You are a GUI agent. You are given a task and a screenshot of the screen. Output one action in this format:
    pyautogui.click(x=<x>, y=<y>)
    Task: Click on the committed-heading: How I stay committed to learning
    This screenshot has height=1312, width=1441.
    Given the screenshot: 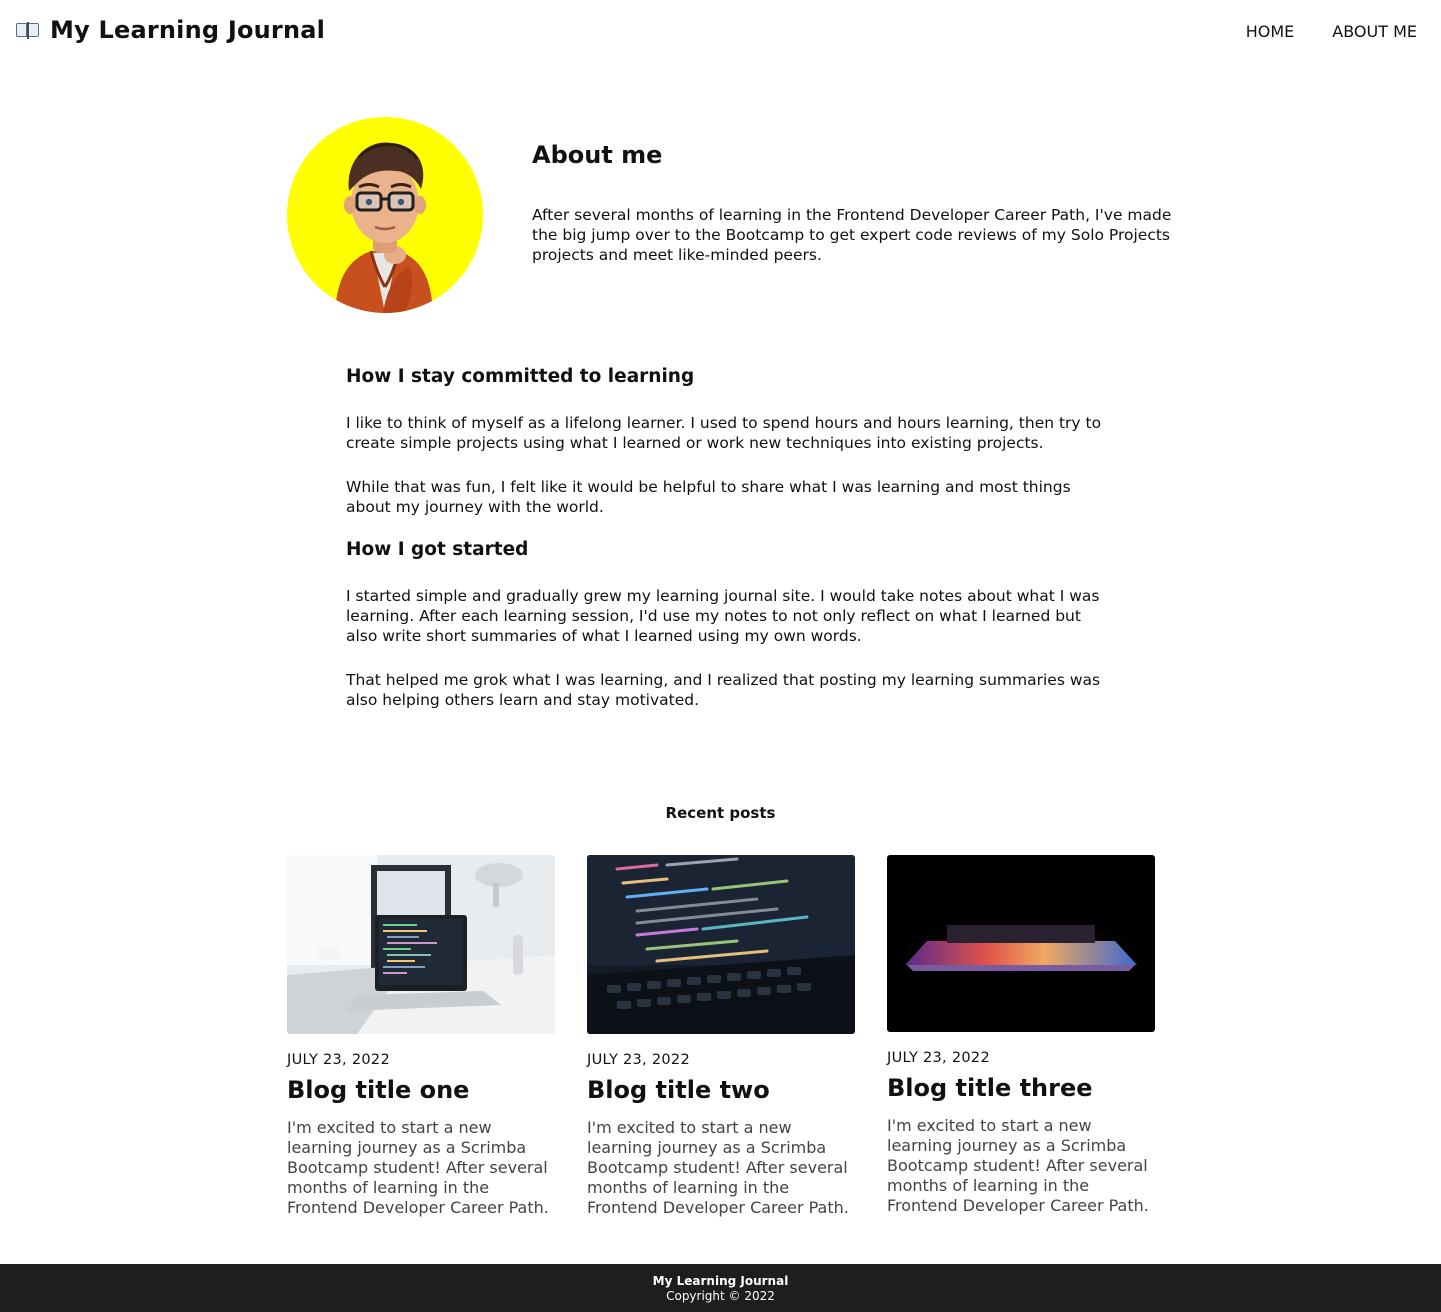 What is the action you would take?
    pyautogui.click(x=520, y=376)
    